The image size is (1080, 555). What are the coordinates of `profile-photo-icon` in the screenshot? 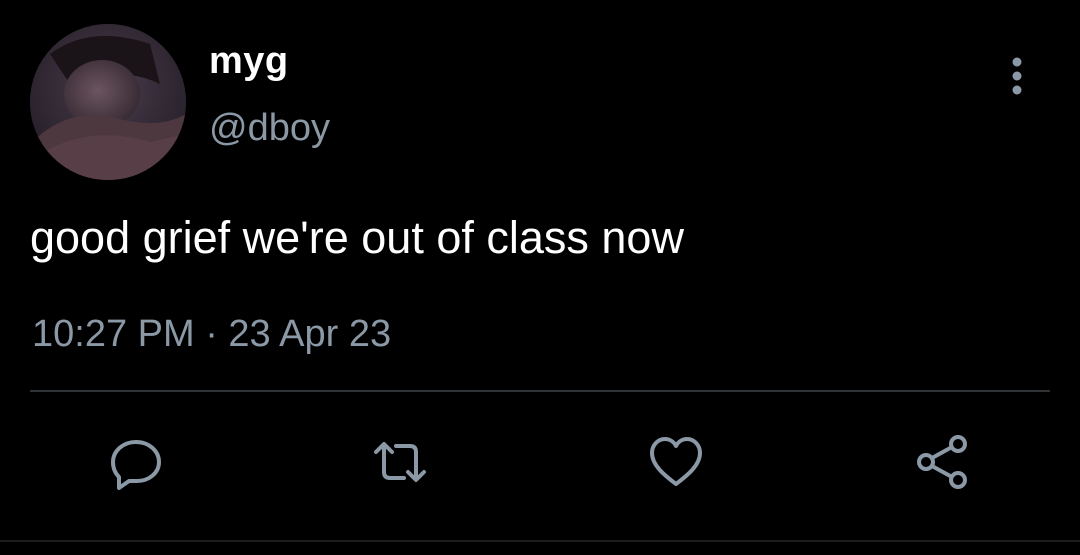 It's located at (108, 102).